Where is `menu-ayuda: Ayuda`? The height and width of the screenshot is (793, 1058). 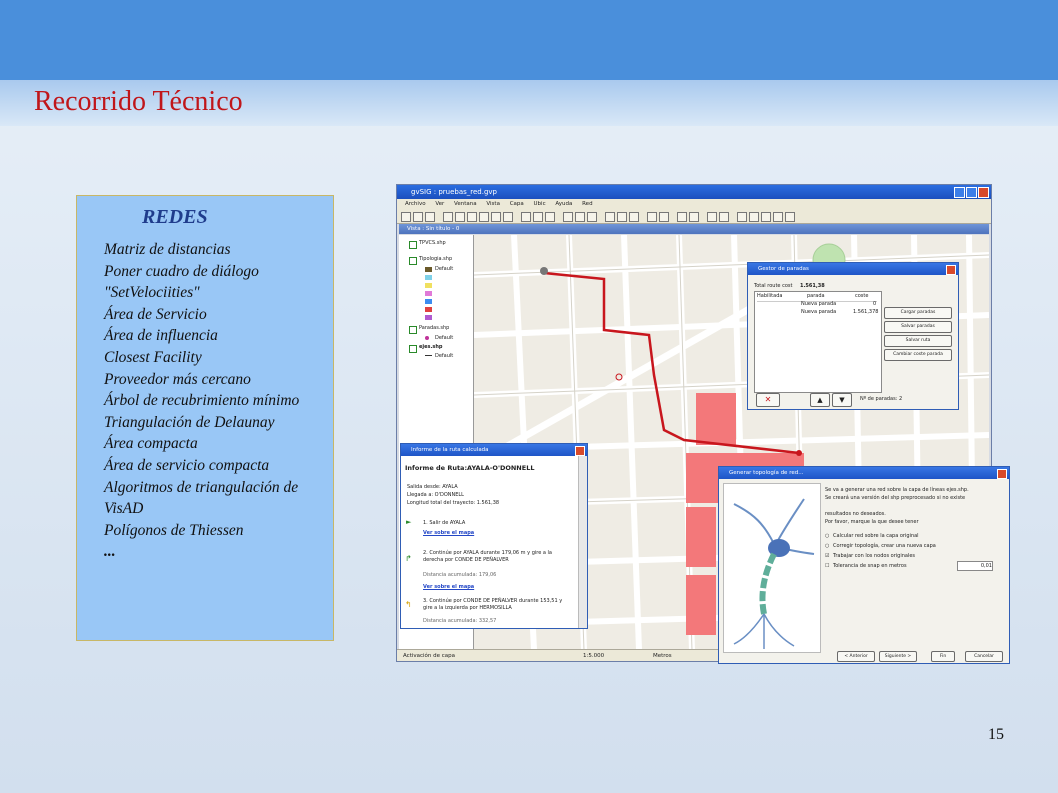 menu-ayuda: Ayuda is located at coordinates (563, 204).